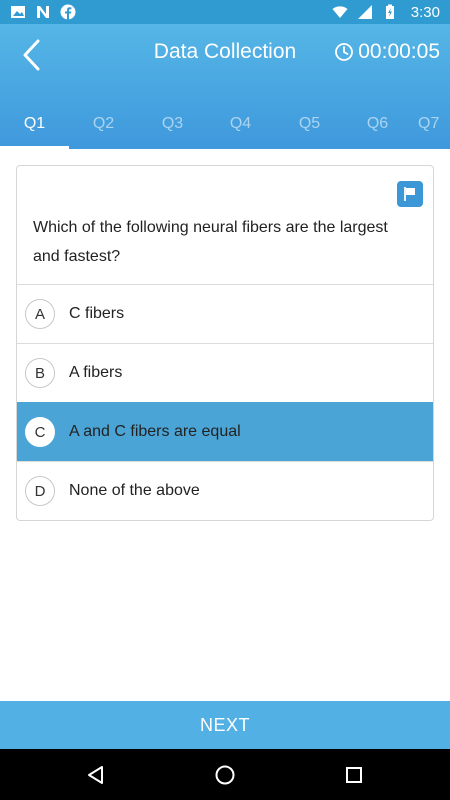 Image resolution: width=450 pixels, height=800 pixels. I want to click on quiz-timer: 00:00:05, so click(387, 52).